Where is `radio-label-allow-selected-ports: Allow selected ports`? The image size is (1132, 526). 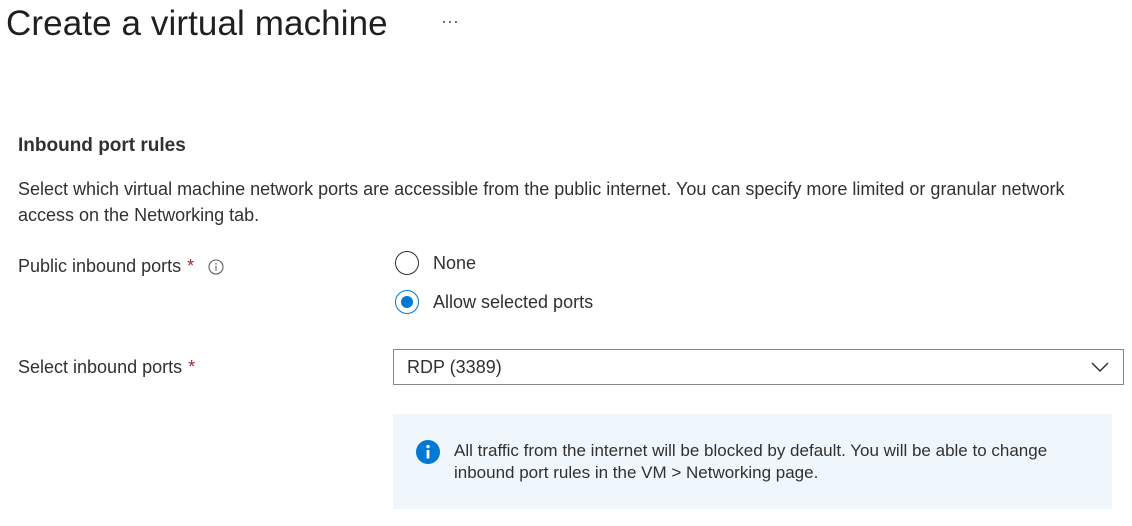 radio-label-allow-selected-ports: Allow selected ports is located at coordinates (513, 301).